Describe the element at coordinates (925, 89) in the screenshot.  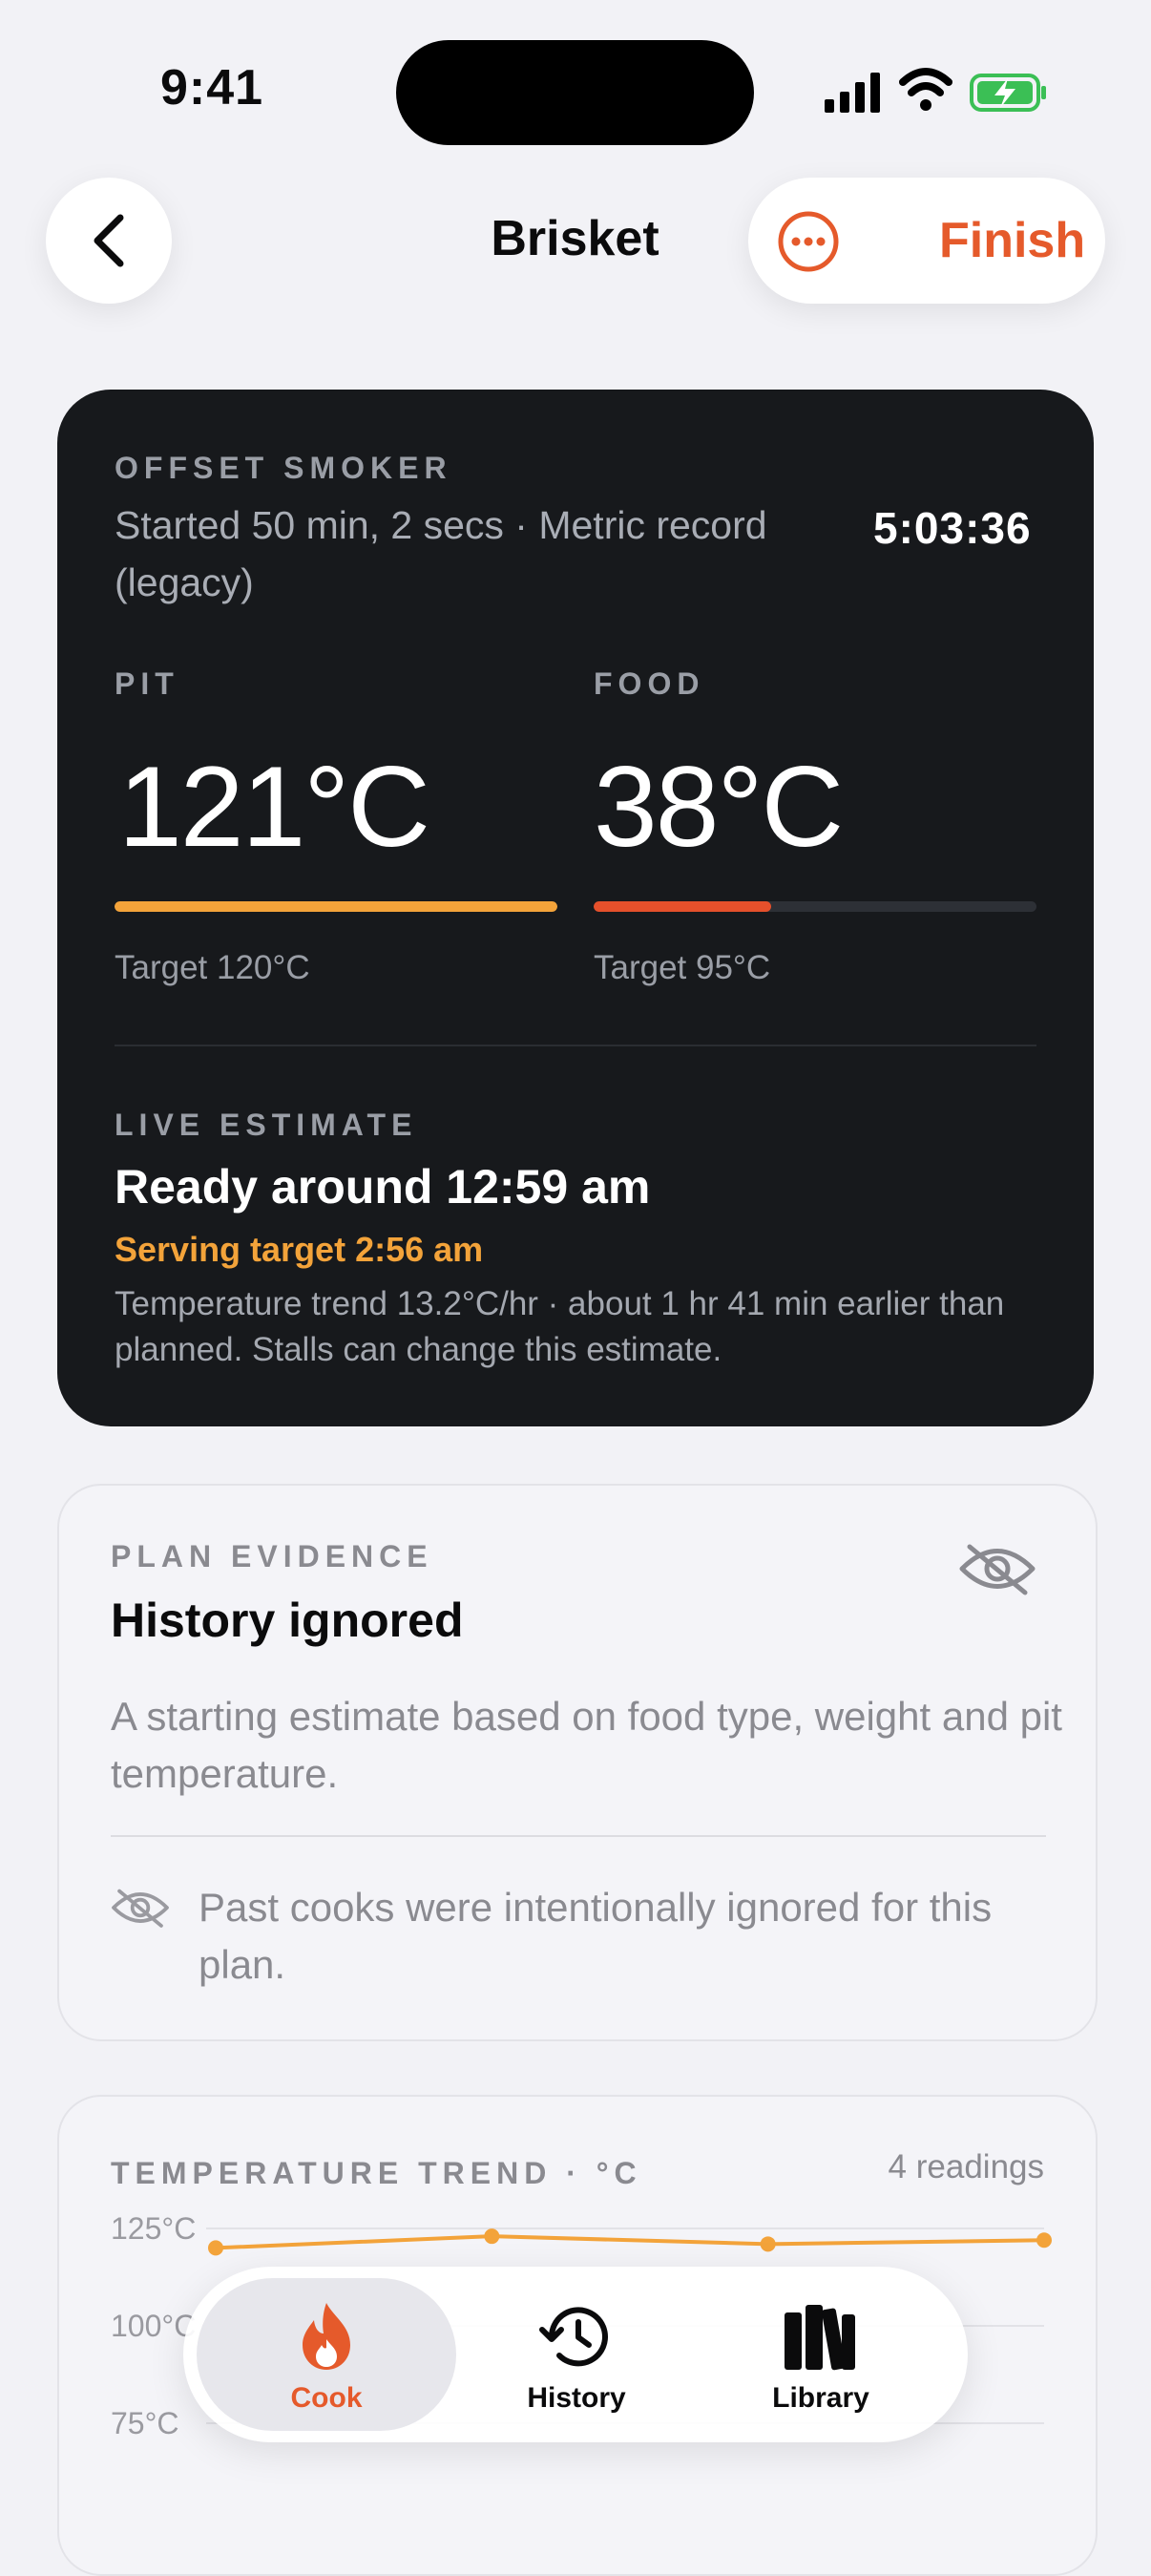
I see `wifi-icon` at that location.